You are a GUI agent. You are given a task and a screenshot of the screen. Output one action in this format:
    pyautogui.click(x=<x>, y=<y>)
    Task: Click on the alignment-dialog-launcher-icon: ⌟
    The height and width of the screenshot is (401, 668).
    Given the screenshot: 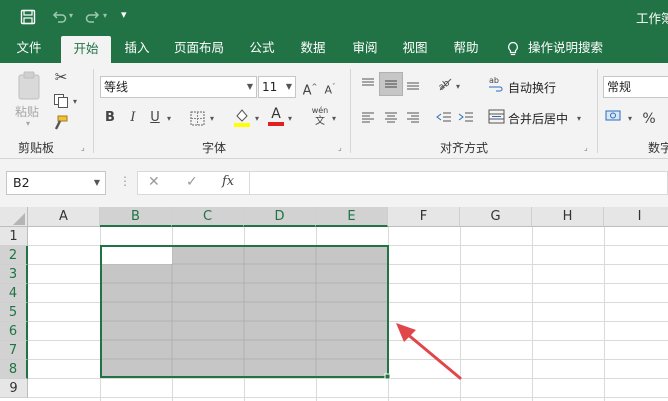 What is the action you would take?
    pyautogui.click(x=586, y=147)
    